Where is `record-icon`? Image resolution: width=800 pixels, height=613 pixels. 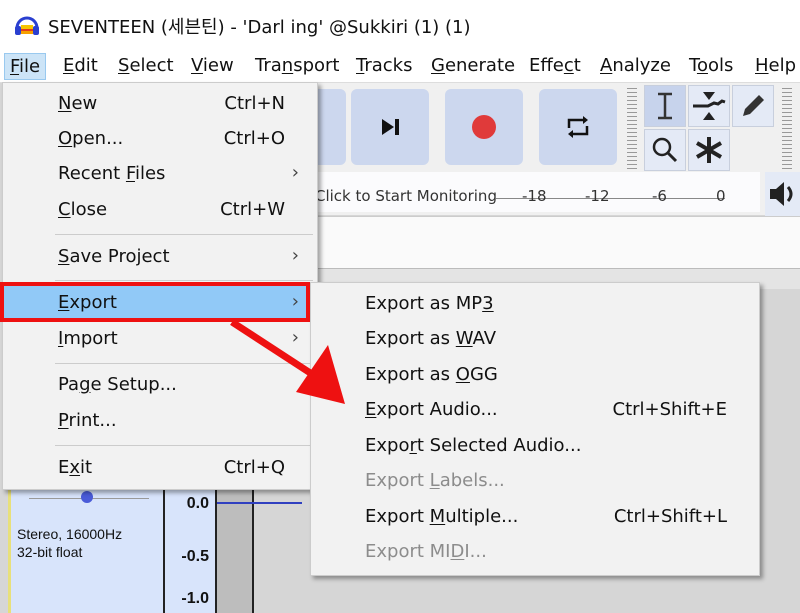 record-icon is located at coordinates (484, 127).